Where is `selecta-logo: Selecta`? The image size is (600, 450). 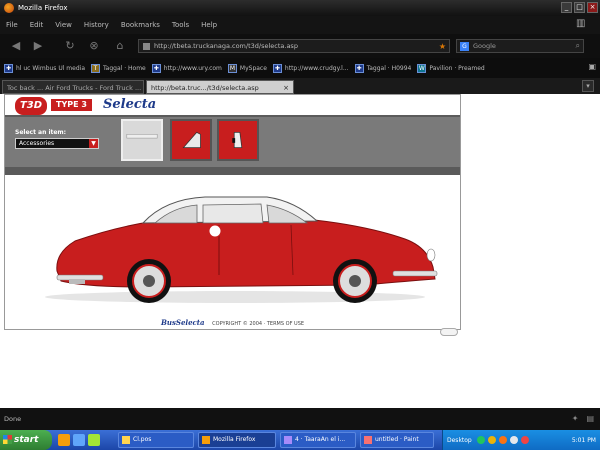
selecta-logo: Selecta is located at coordinates (130, 104).